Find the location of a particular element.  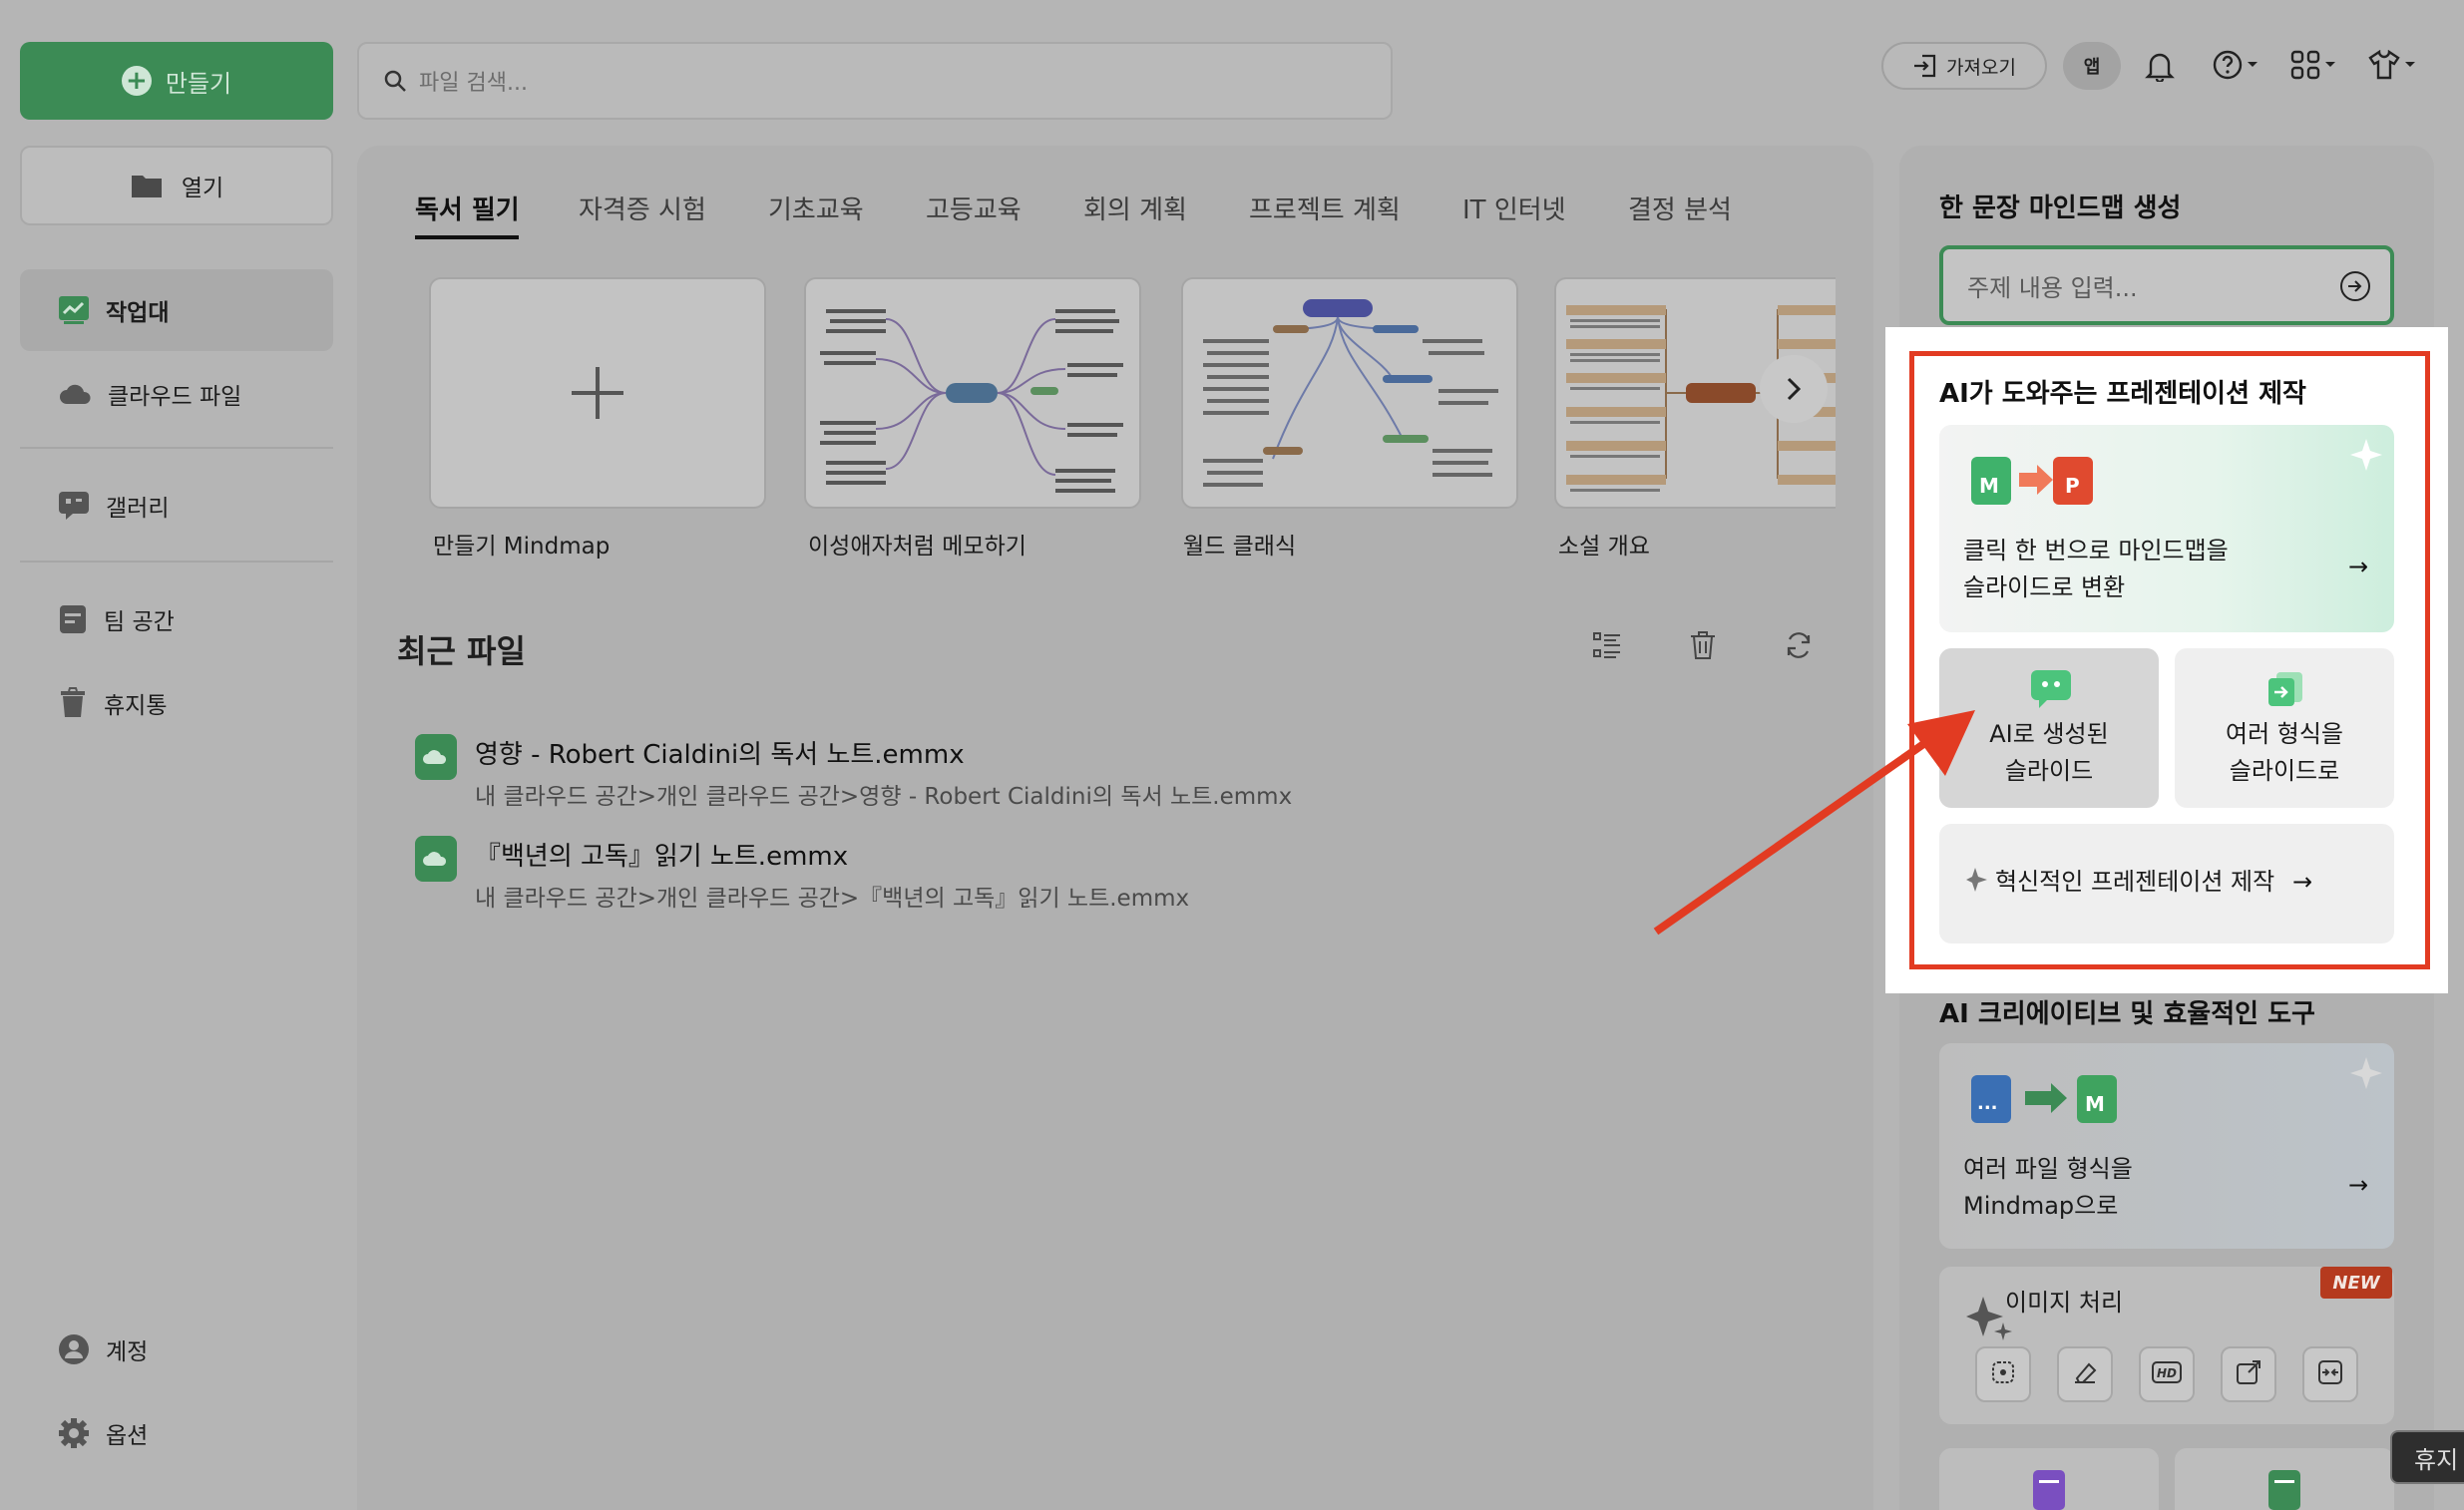

file-name: 『백년의 고독』읽기 노트.emmx is located at coordinates (662, 857).